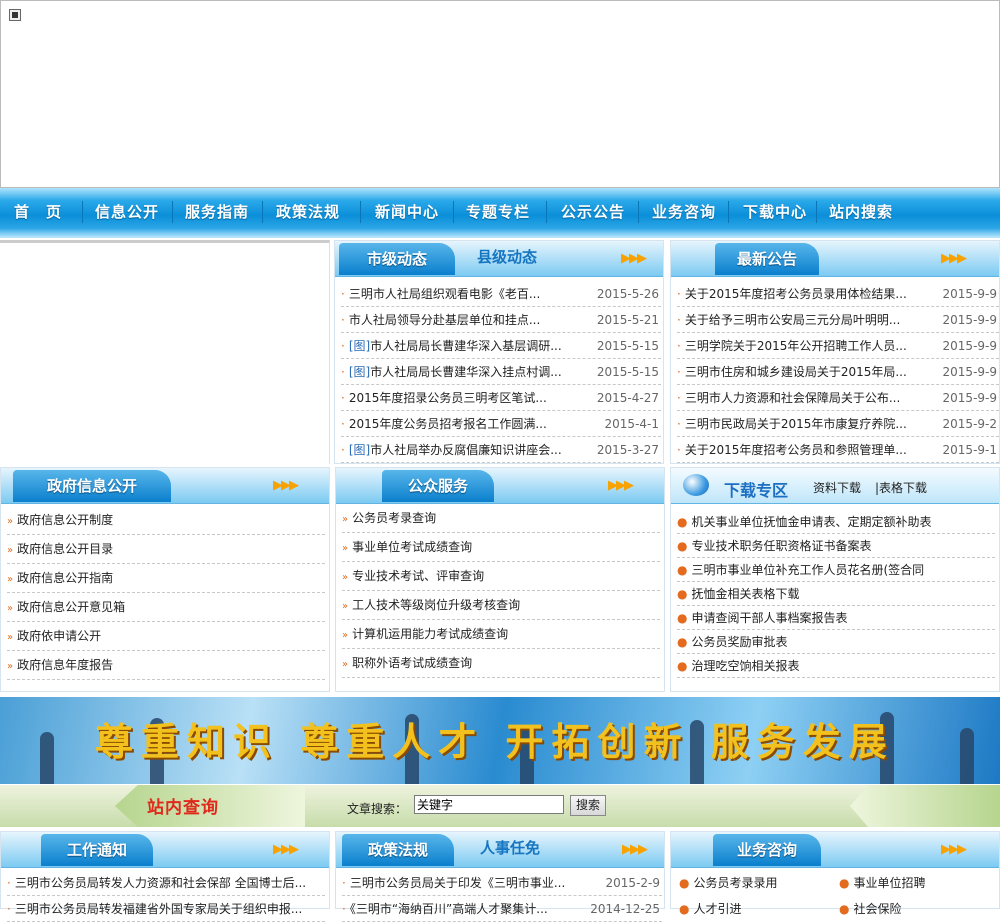 The image size is (1000, 922). I want to click on notice-row: · 关于2015年度招考公务员和参照管理单... 2015-9-1, so click(838, 450).